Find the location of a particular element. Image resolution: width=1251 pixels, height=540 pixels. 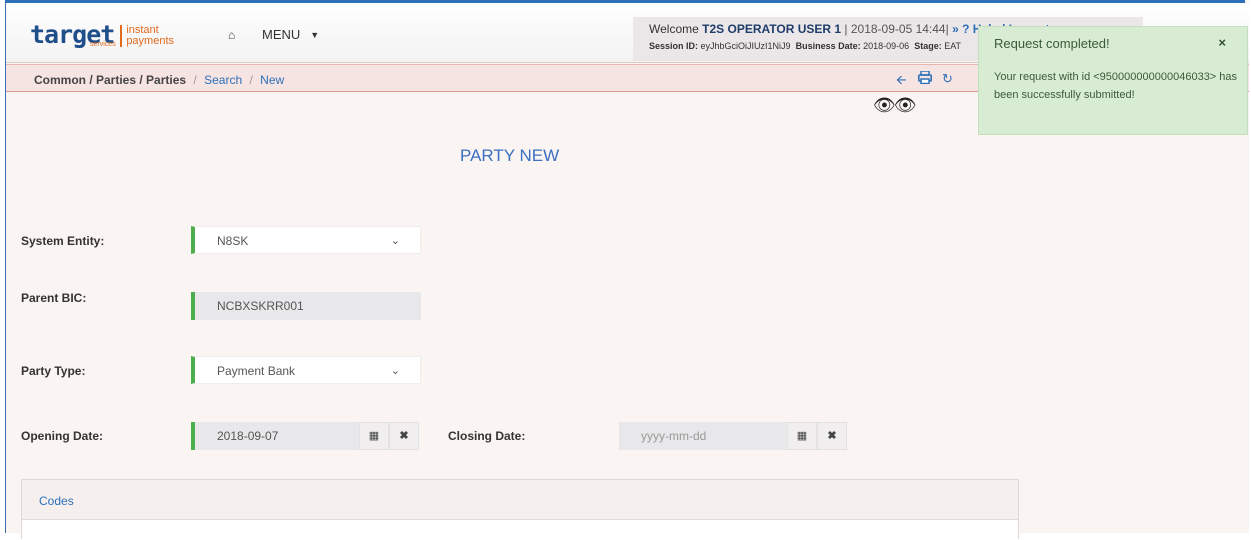

back-arrow-icon: 🡨 is located at coordinates (901, 82).